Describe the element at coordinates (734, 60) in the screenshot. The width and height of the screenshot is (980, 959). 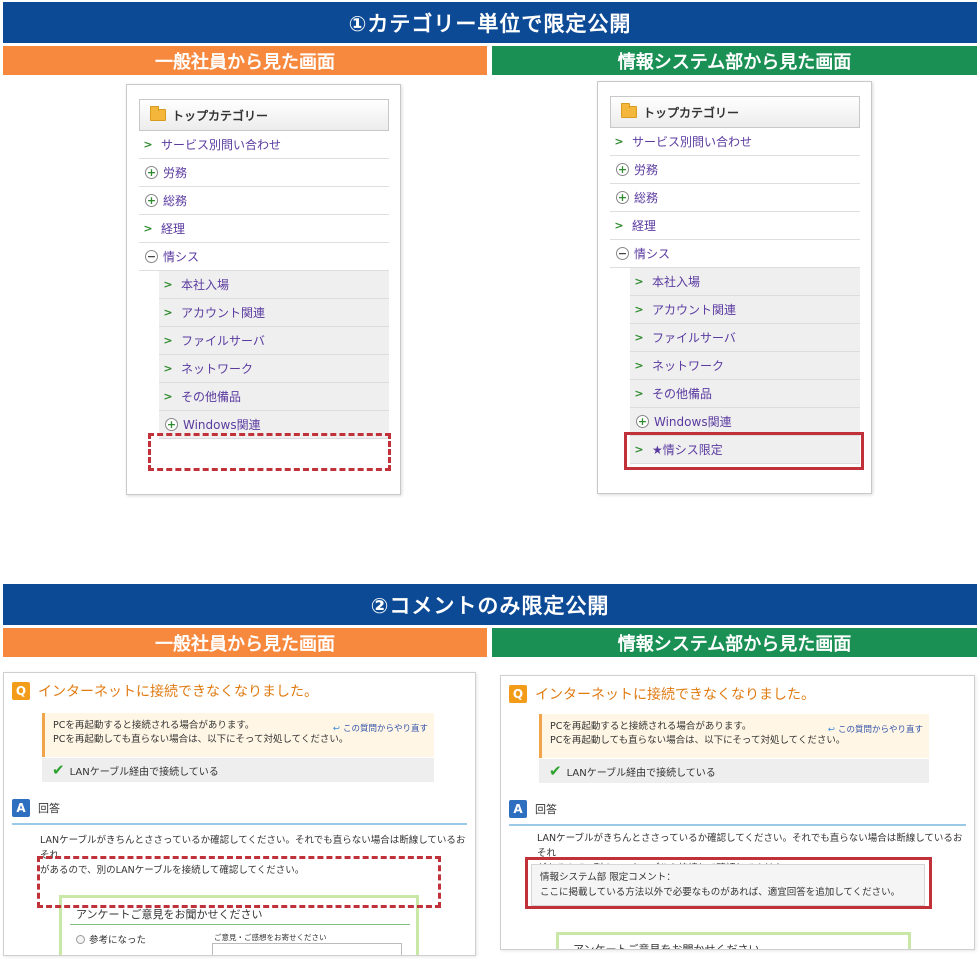
I see `section1-info-label: 情報システム部から見た画面` at that location.